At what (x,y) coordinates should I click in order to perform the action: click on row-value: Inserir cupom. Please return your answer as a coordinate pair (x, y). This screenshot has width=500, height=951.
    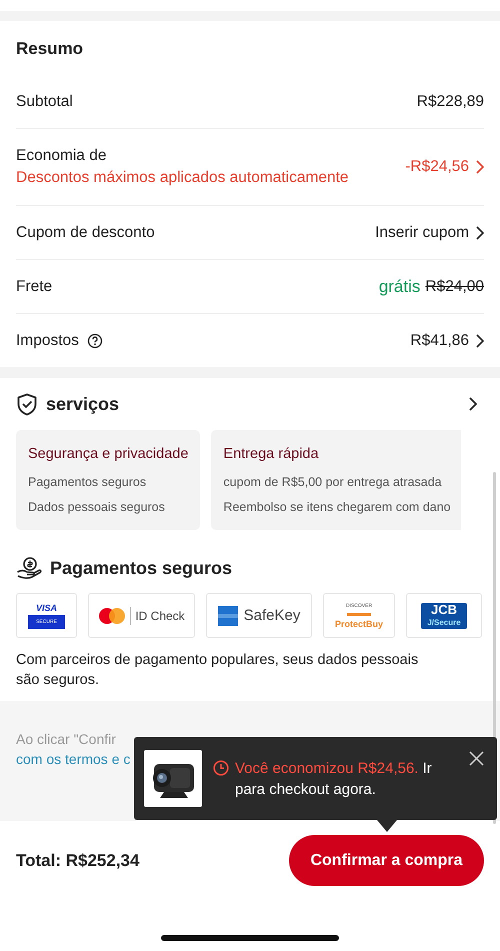
    Looking at the image, I should click on (422, 233).